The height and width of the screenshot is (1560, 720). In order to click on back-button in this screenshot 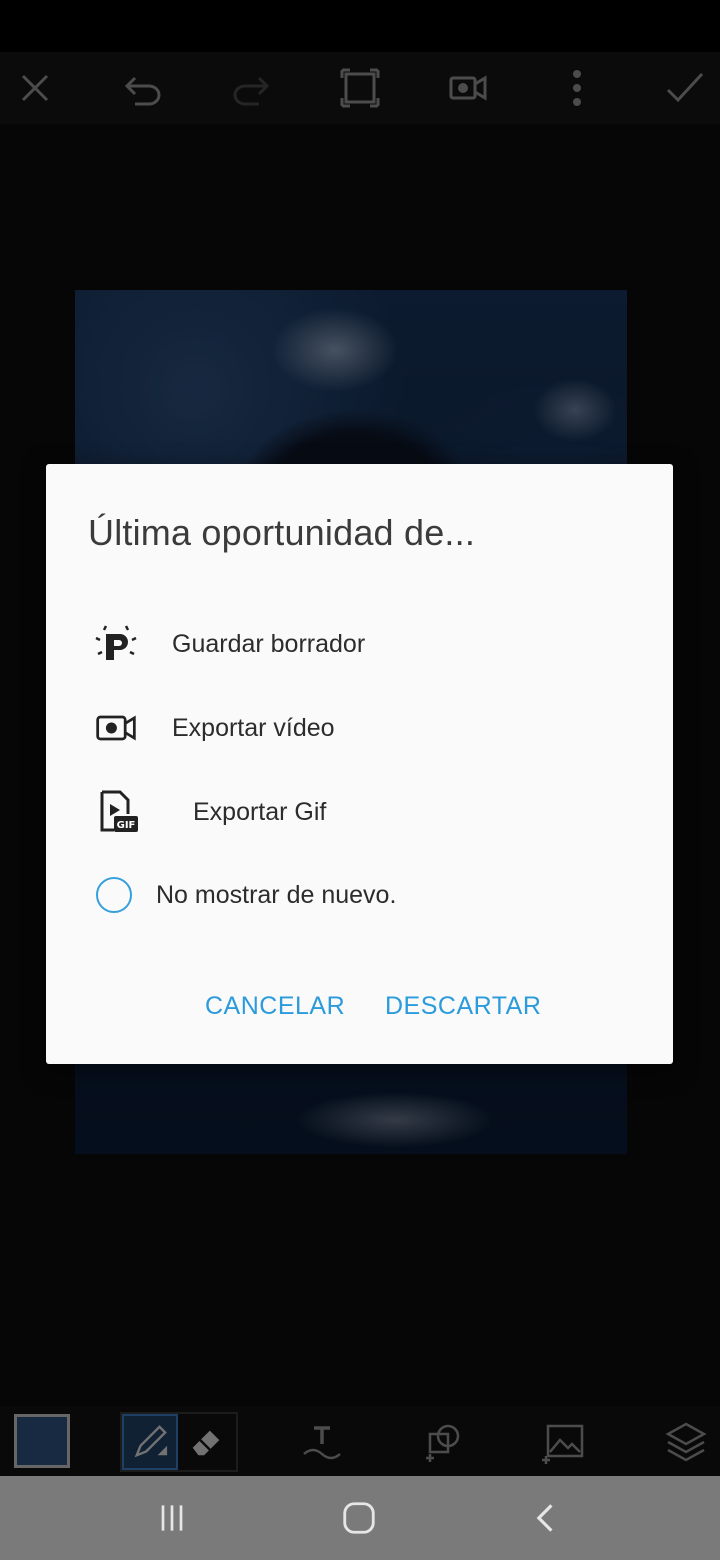, I will do `click(546, 1518)`.